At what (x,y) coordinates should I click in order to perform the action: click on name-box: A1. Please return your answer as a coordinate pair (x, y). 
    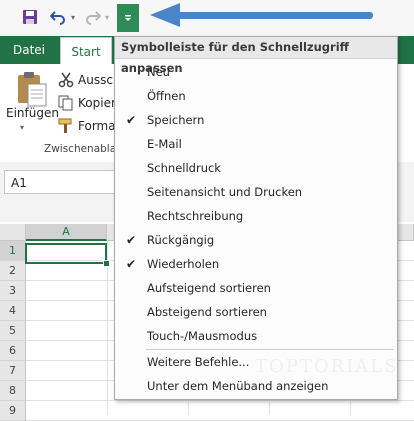
    Looking at the image, I should click on (63, 182).